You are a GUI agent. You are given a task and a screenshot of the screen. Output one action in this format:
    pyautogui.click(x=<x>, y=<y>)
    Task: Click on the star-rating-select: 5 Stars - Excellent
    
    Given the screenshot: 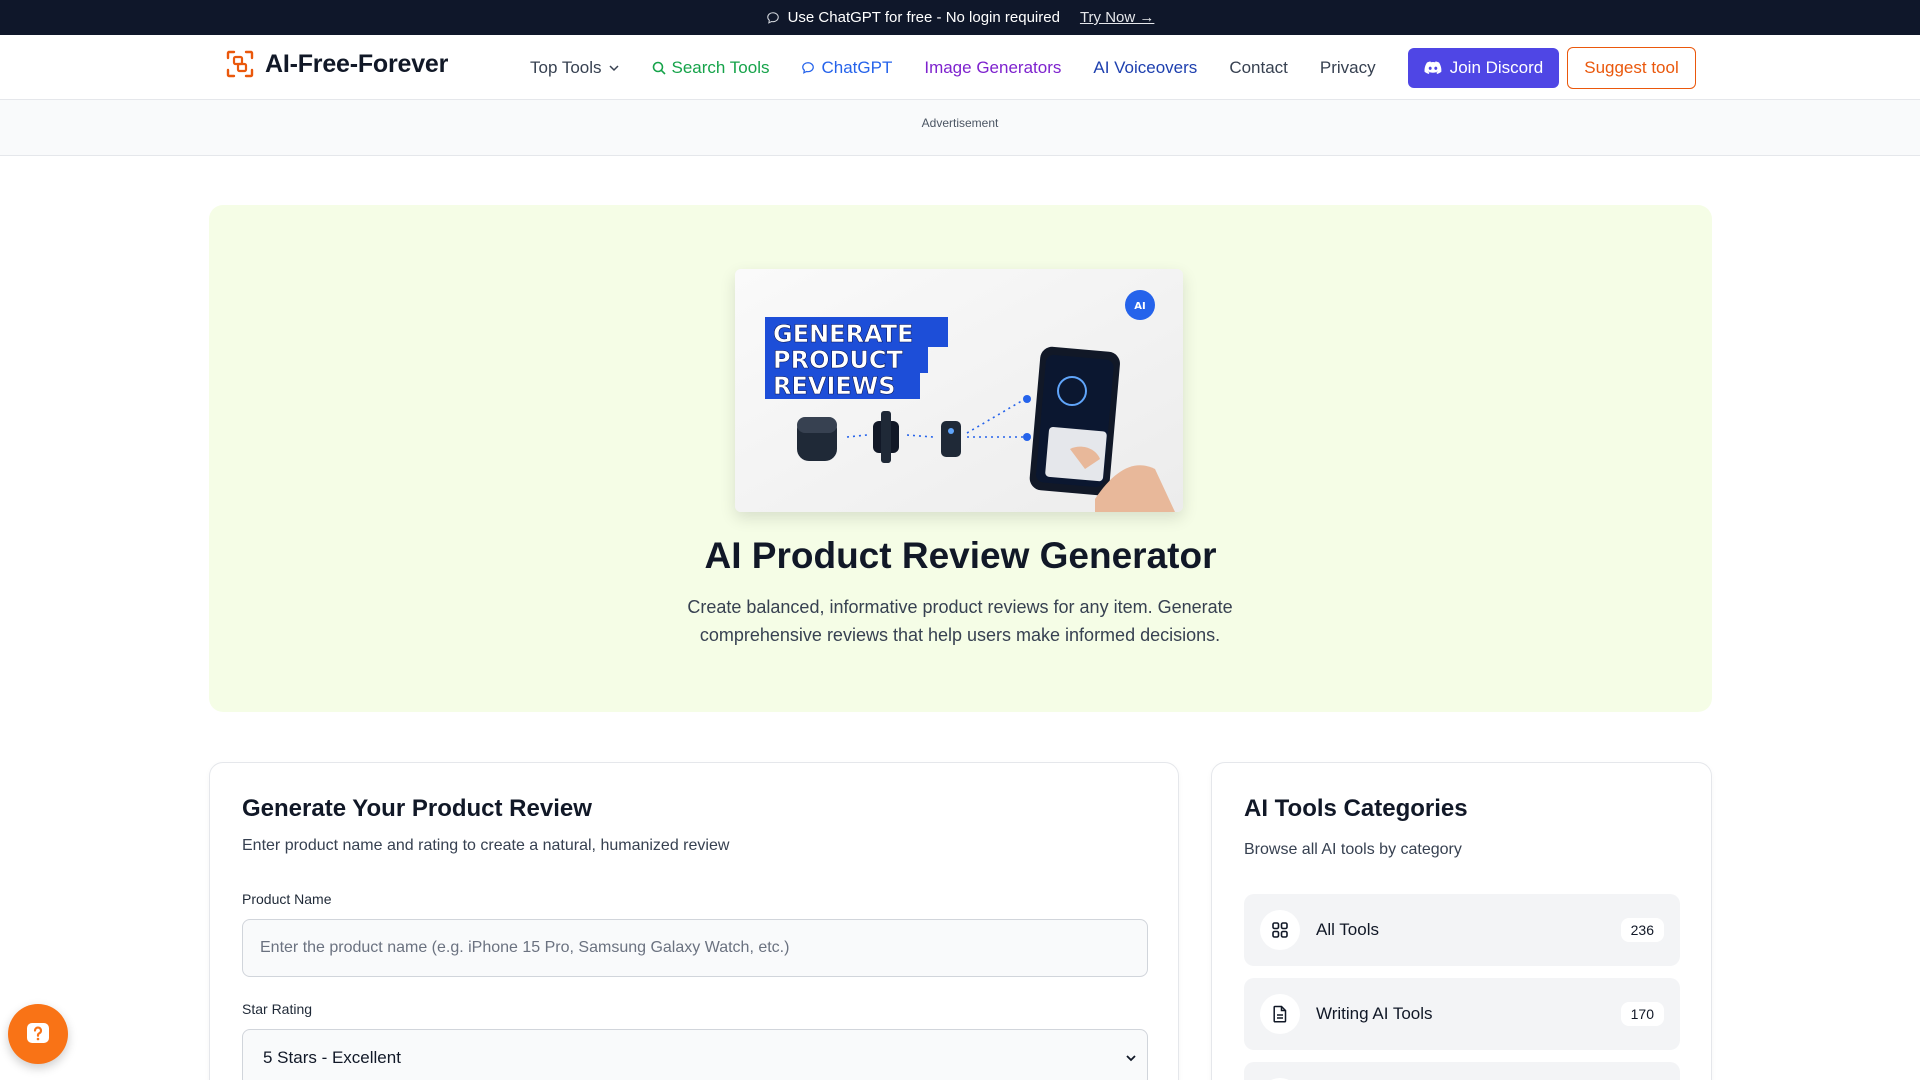 What is the action you would take?
    pyautogui.click(x=695, y=1054)
    